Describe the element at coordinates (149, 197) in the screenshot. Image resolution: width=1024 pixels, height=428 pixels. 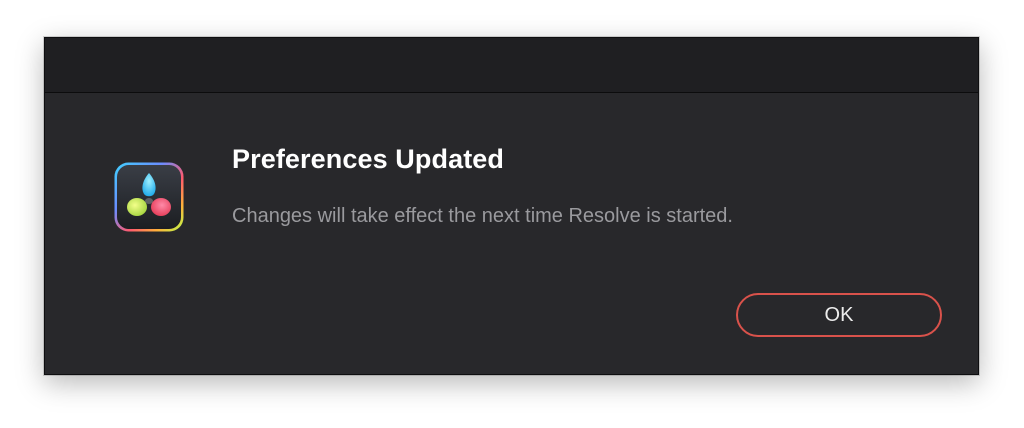
I see `davinci-resolve-app-icon` at that location.